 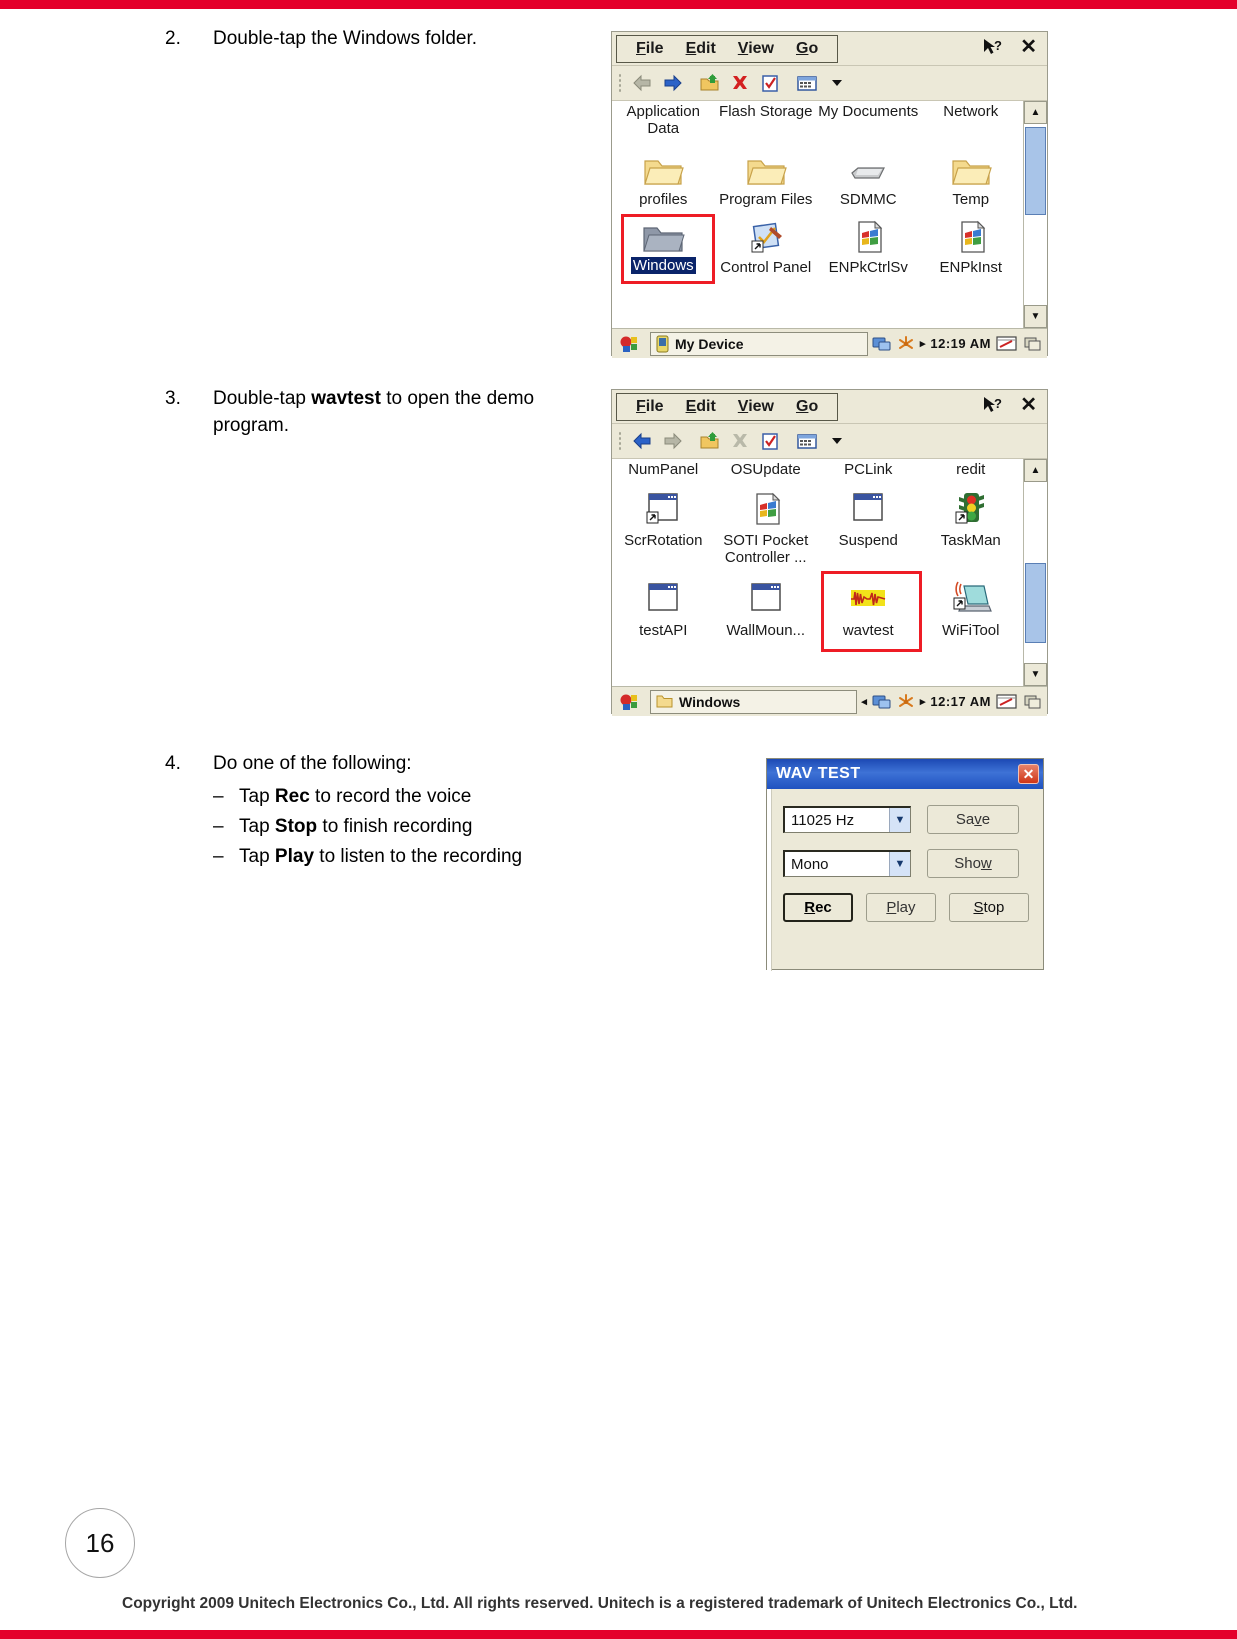 I want to click on file-item-my-documents: My Documents, so click(x=868, y=123).